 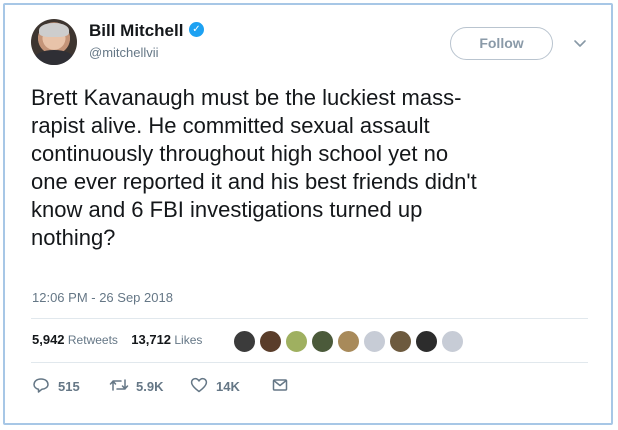 I want to click on retweet-count: 5.9K, so click(x=150, y=386).